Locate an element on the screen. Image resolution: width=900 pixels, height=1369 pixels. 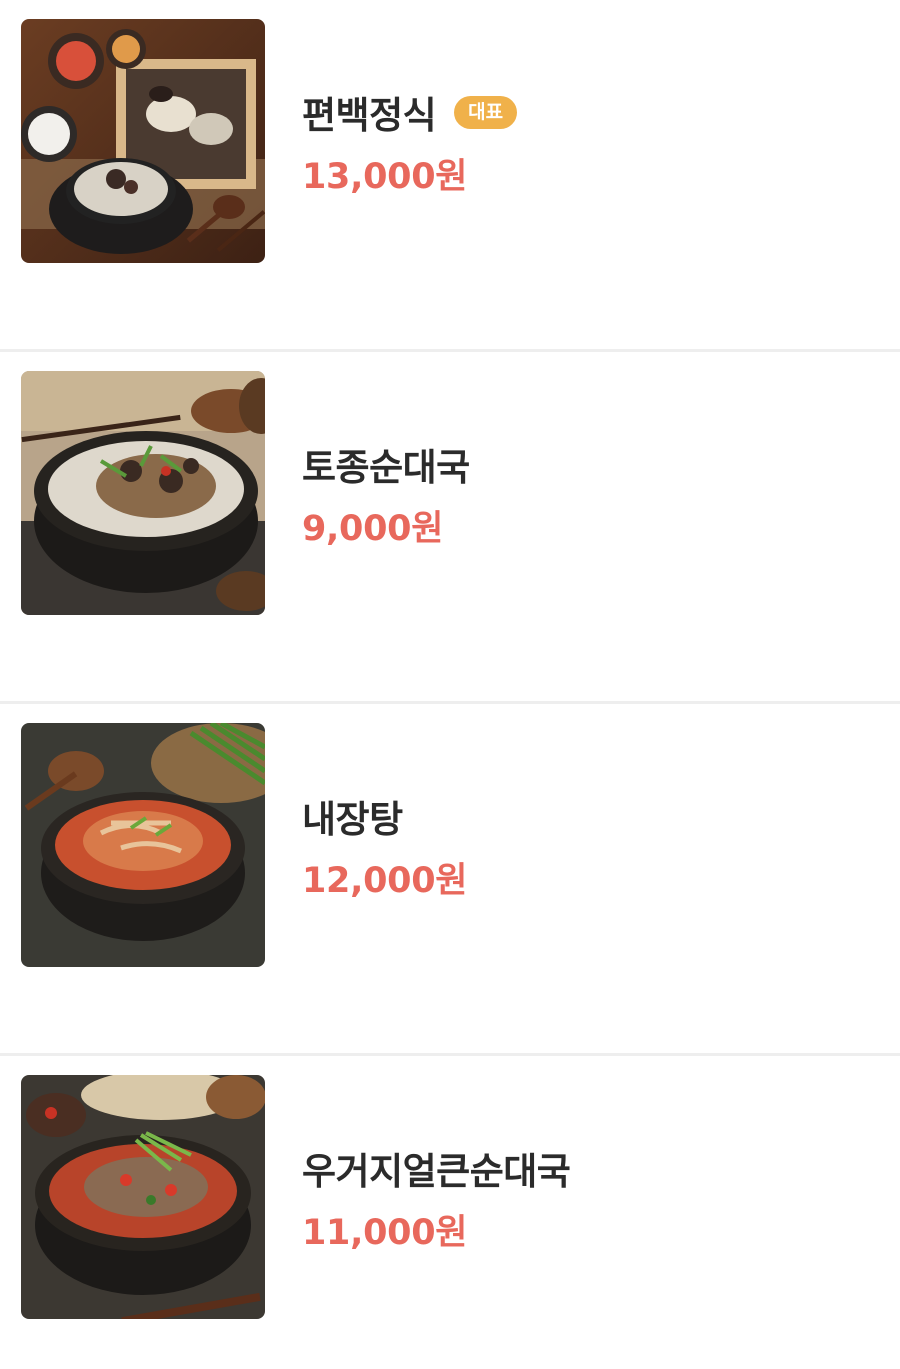
menu-item-name-row: 편백정식 대표 is located at coordinates (410, 112).